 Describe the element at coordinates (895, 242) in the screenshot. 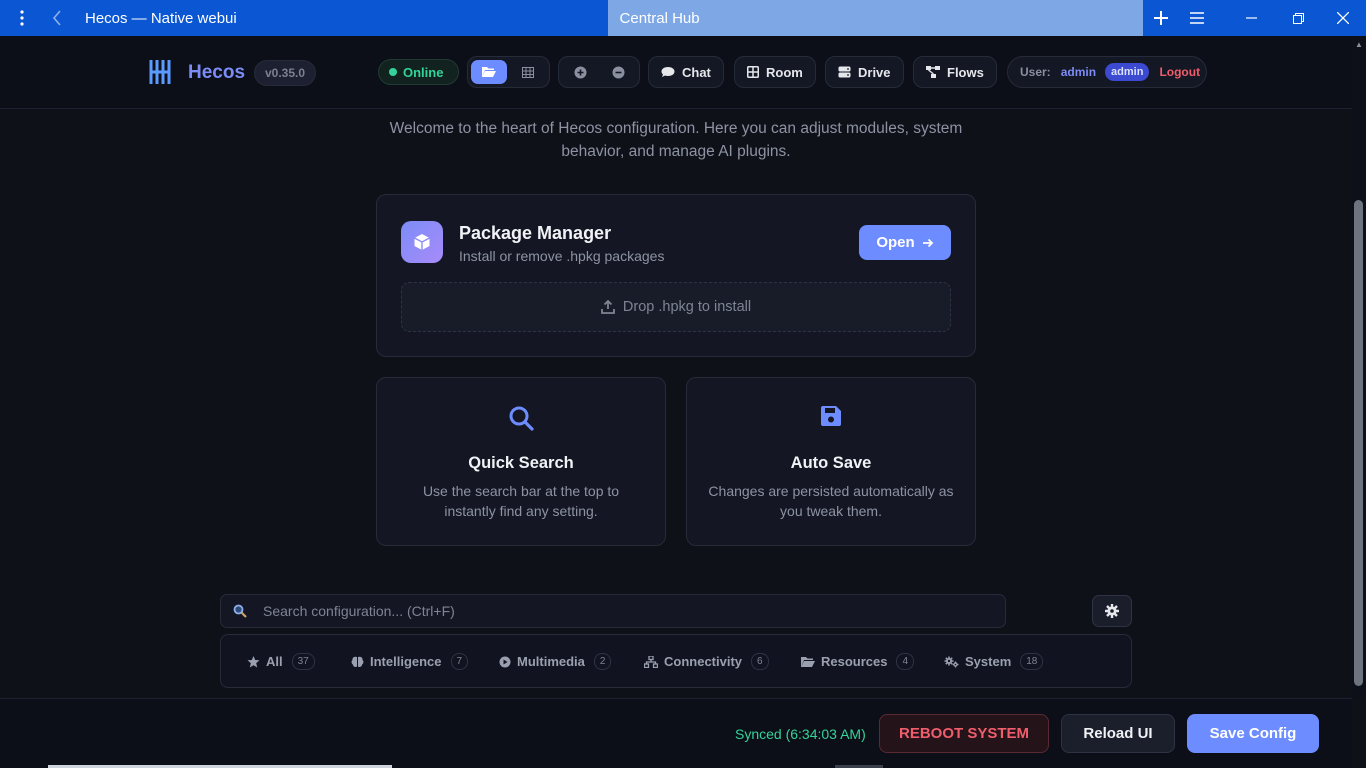

I see `open-label: Open` at that location.